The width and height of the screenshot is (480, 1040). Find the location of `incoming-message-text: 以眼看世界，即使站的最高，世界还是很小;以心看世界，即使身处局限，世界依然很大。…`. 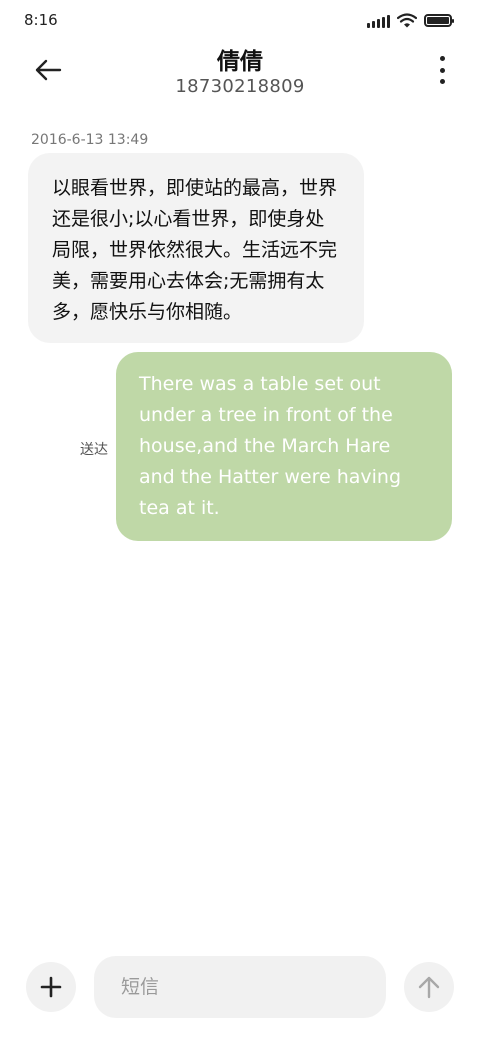

incoming-message-text: 以眼看世界，即使站的最高，世界还是很小;以心看世界，即使身处局限，世界依然很大。… is located at coordinates (195, 250).